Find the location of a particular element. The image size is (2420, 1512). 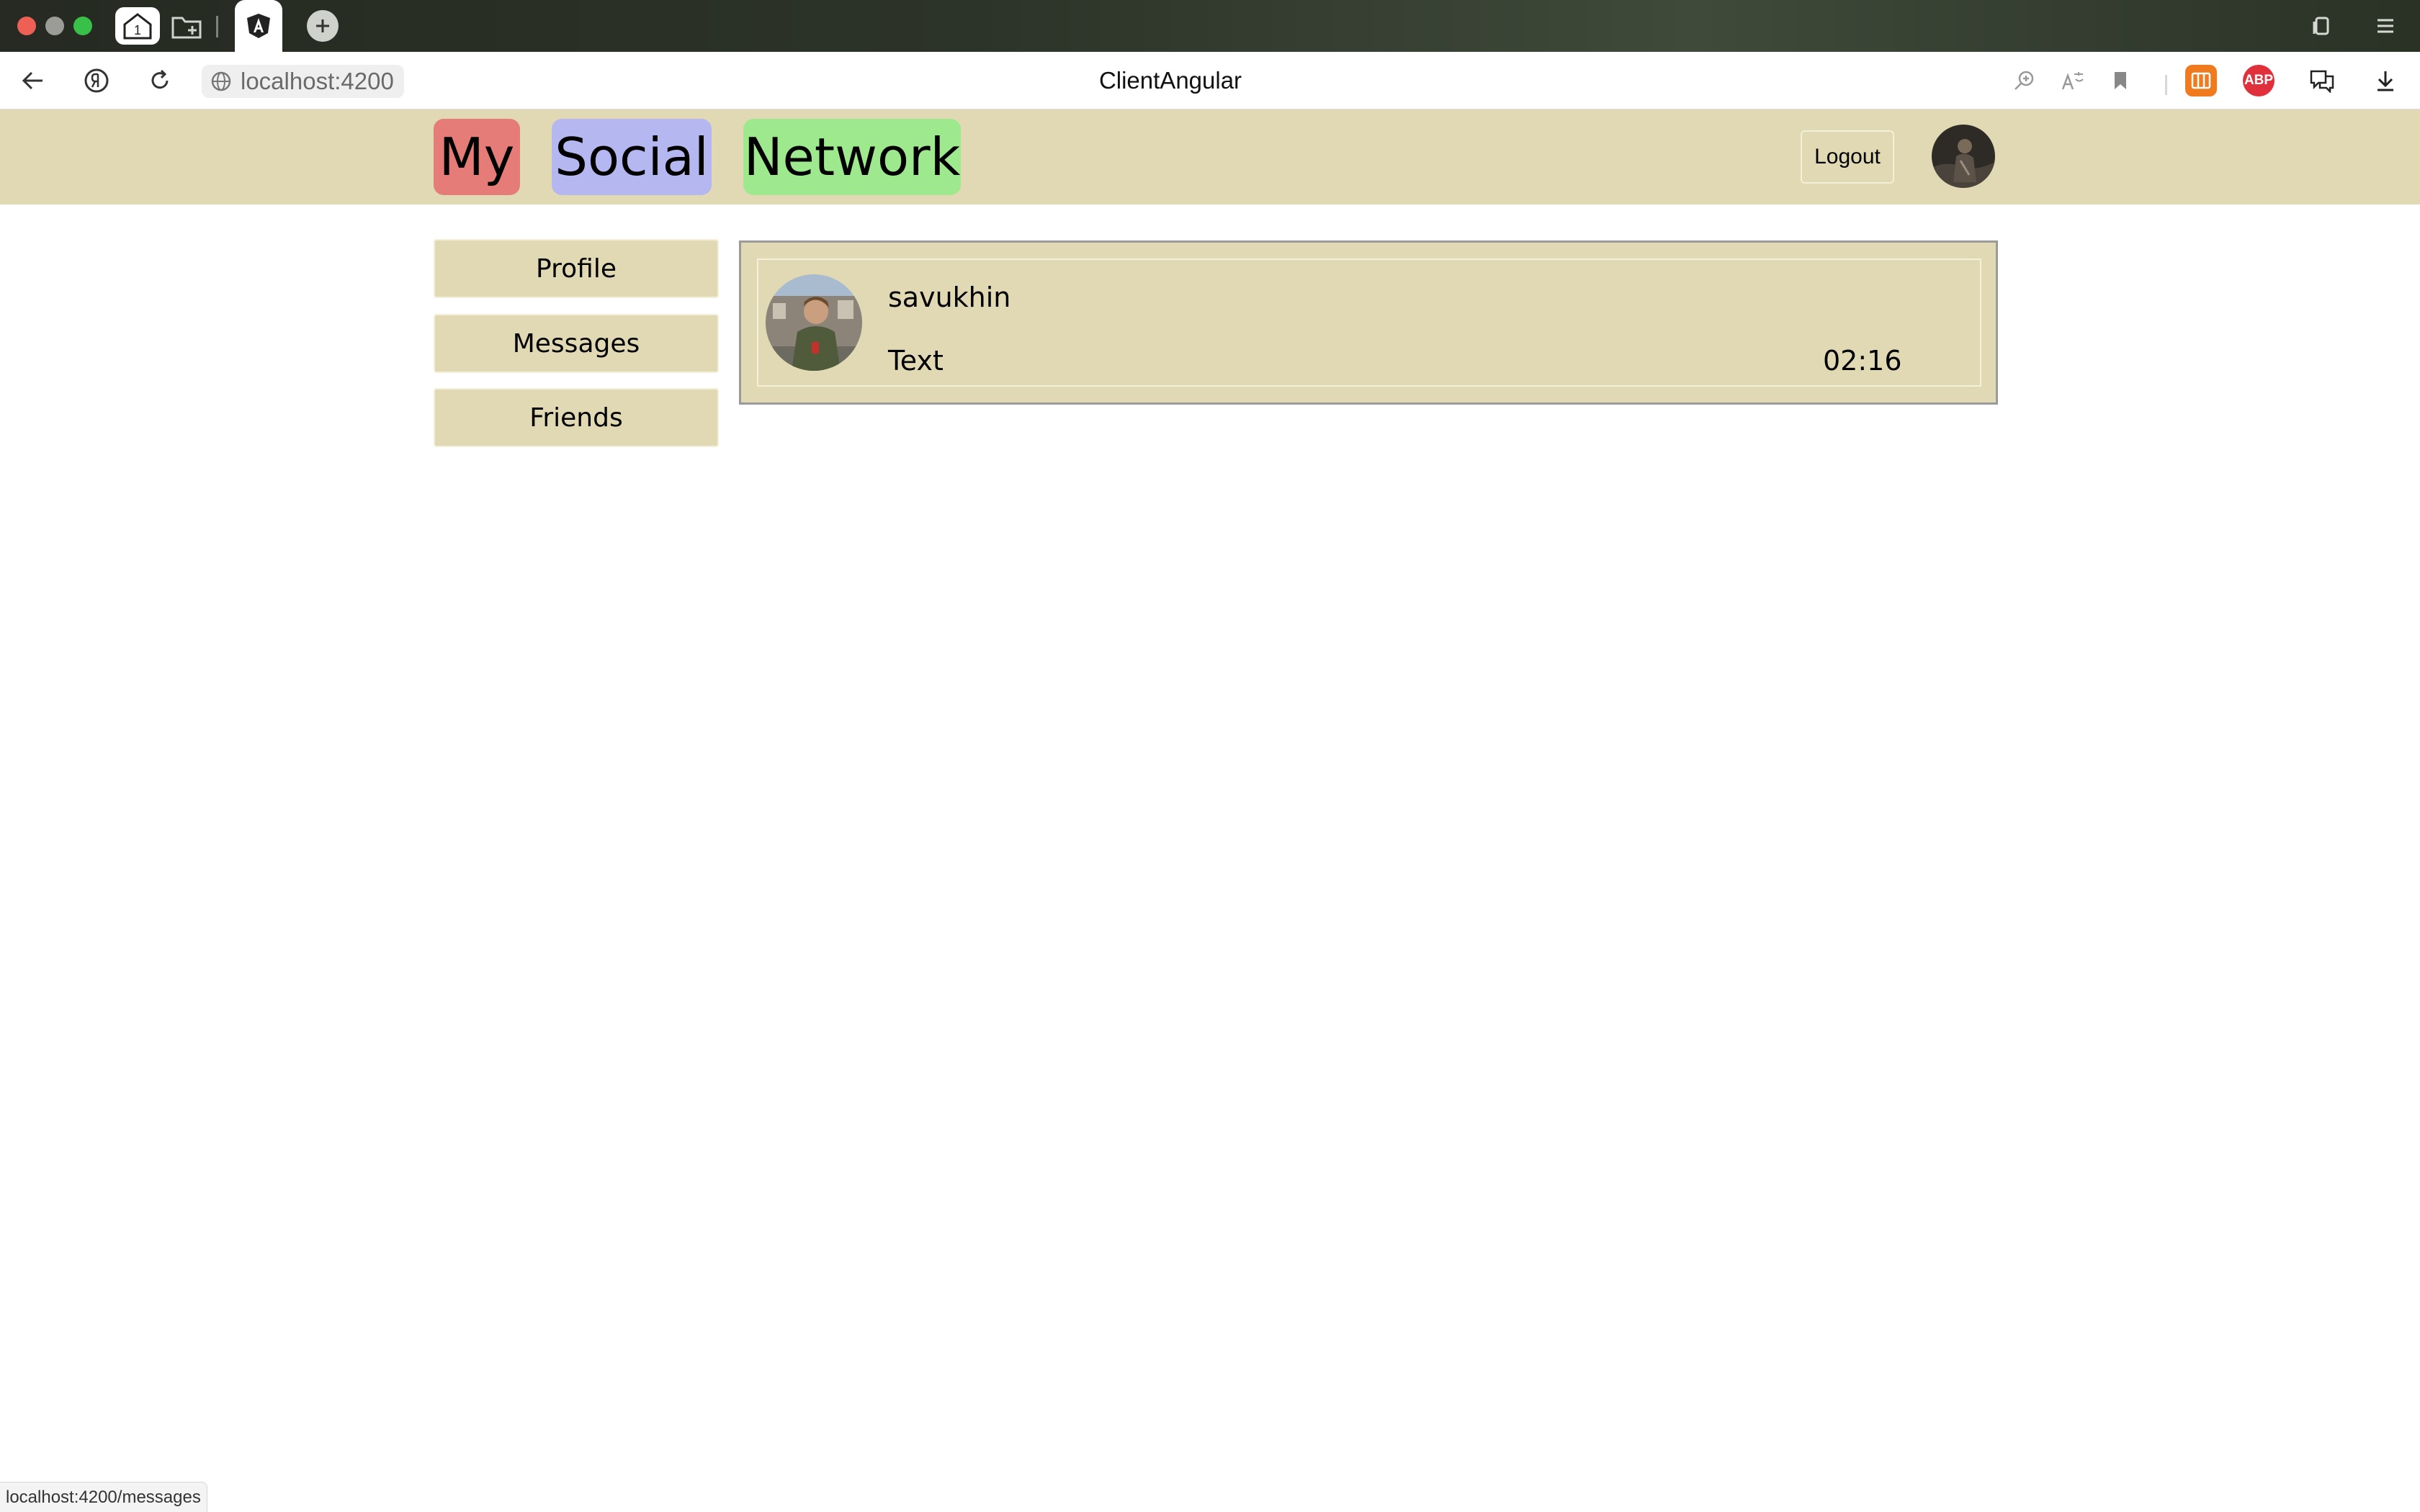

bookmark-button is located at coordinates (2120, 80).